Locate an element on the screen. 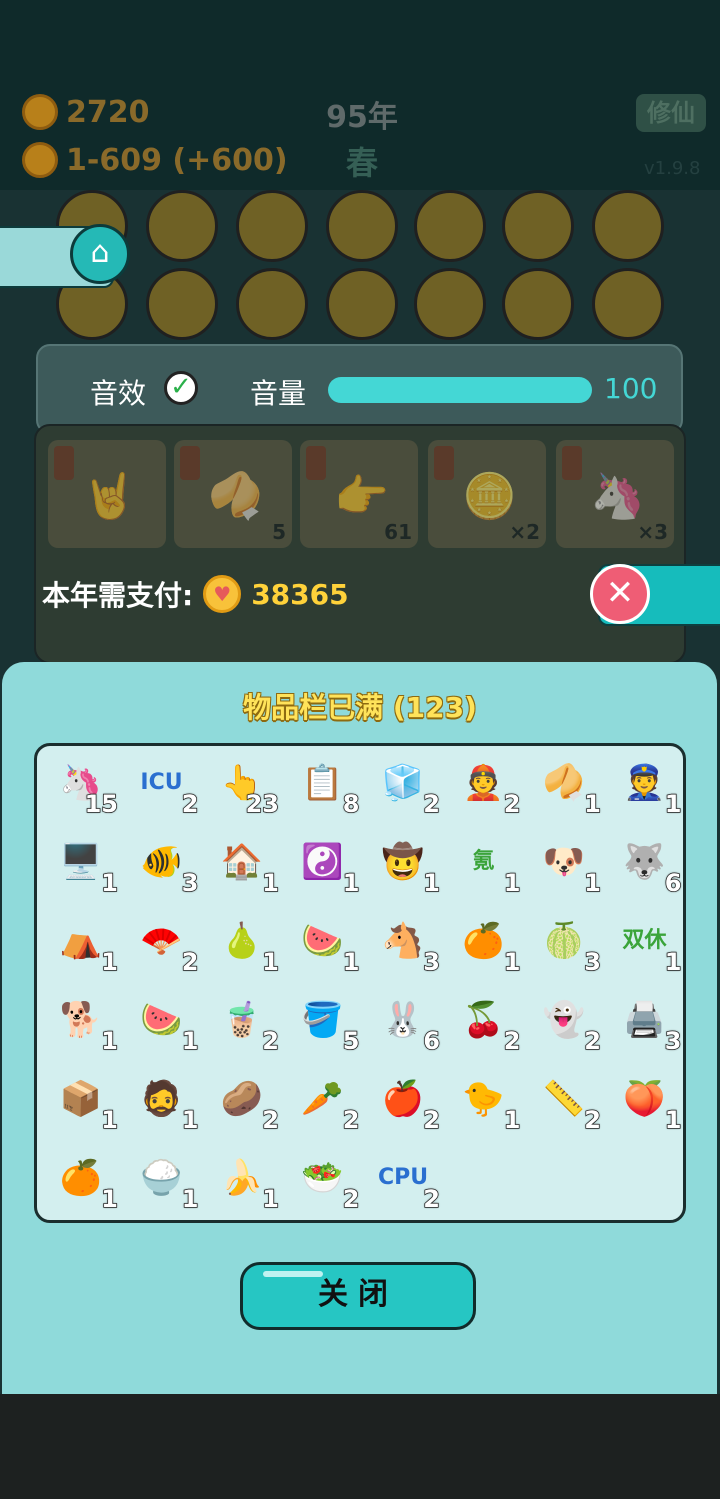 The width and height of the screenshot is (720, 1499). item-icon: 📋 is located at coordinates (322, 783).